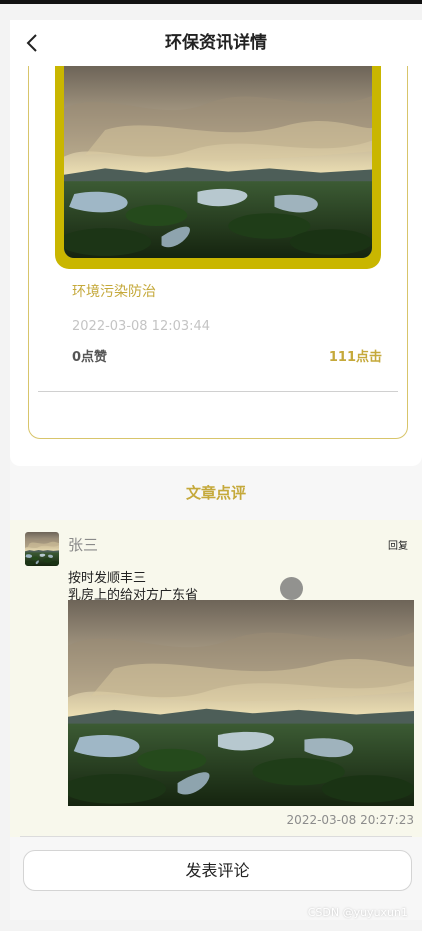 The height and width of the screenshot is (931, 422). I want to click on comments-heading: 文章点评, so click(215, 493).